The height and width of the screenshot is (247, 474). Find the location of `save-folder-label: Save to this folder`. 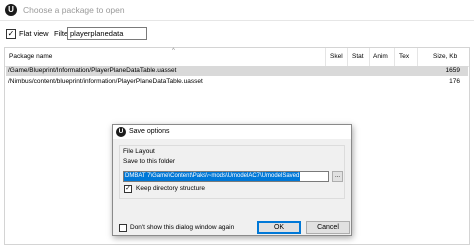

save-folder-label: Save to this folder is located at coordinates (149, 161).